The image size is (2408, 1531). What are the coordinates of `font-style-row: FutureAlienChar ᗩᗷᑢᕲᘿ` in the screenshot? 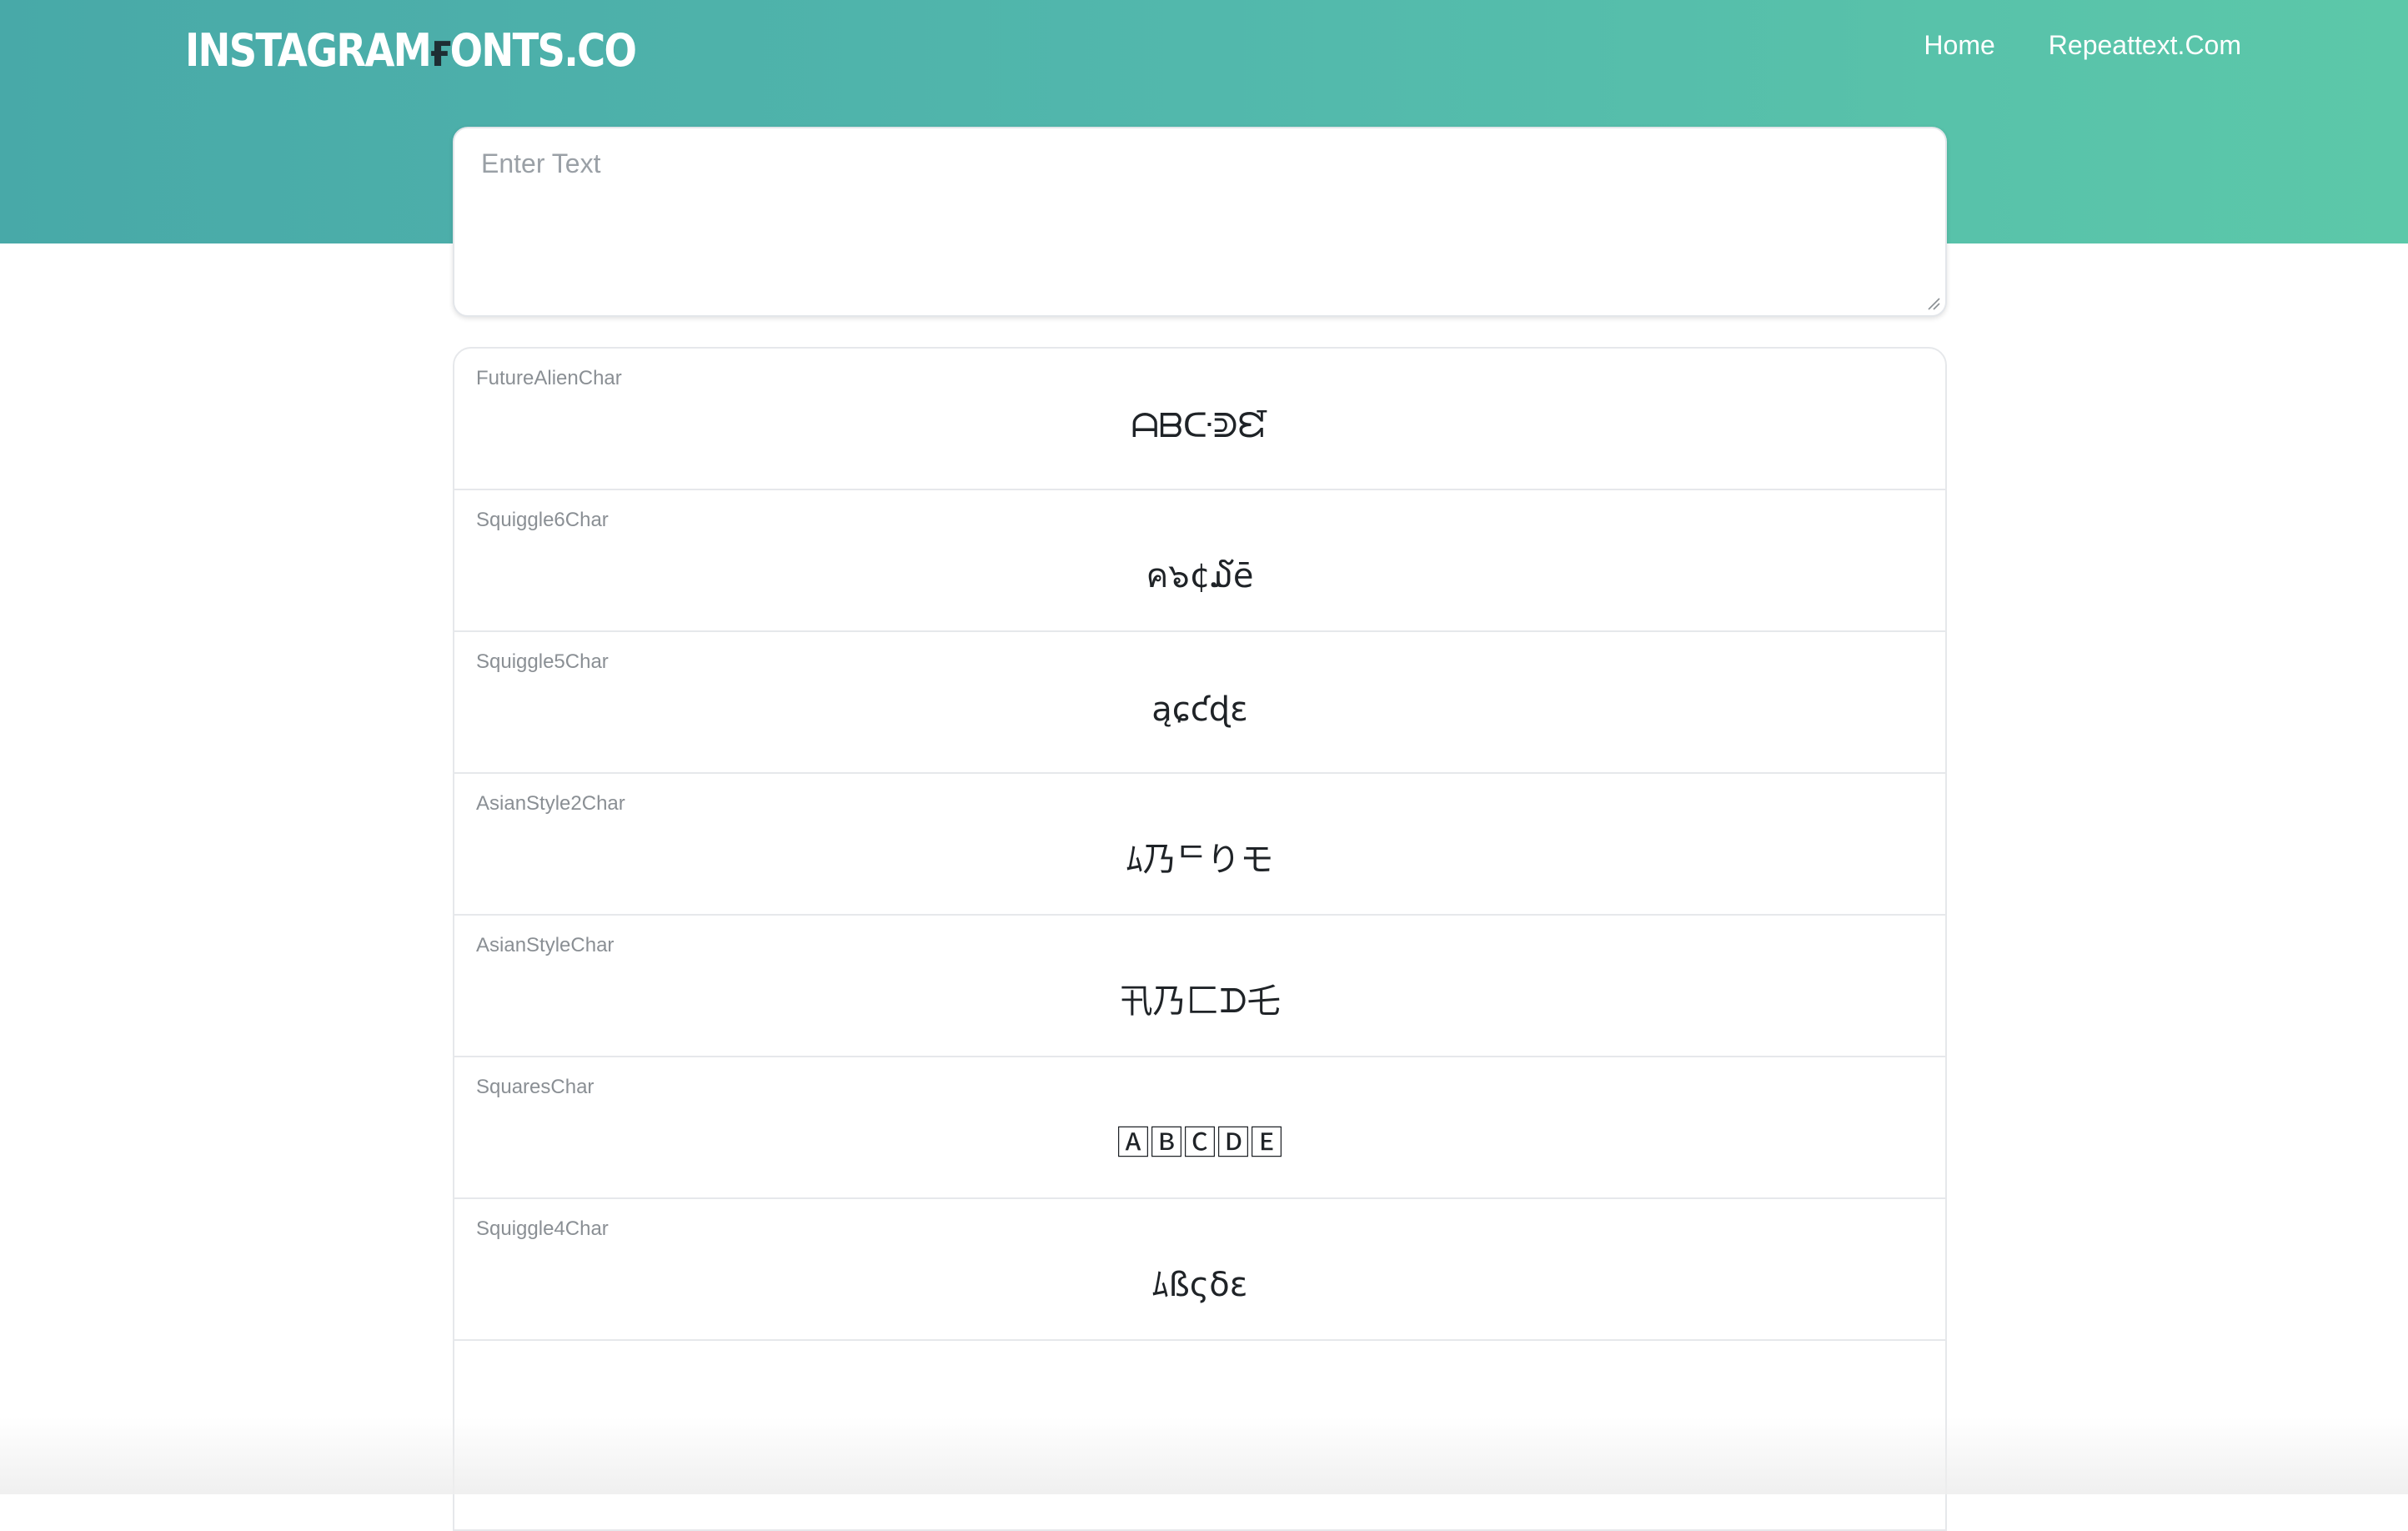 It's located at (1199, 419).